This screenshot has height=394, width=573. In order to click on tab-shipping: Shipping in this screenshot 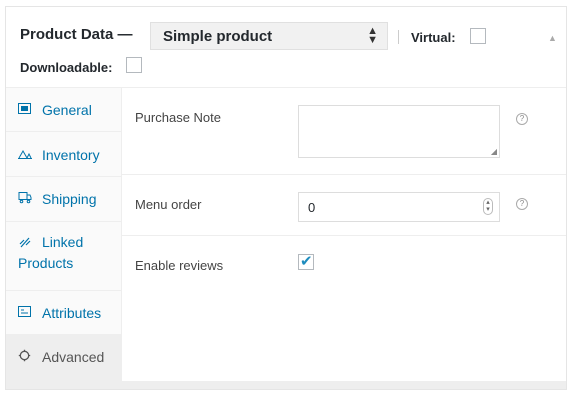, I will do `click(63, 199)`.